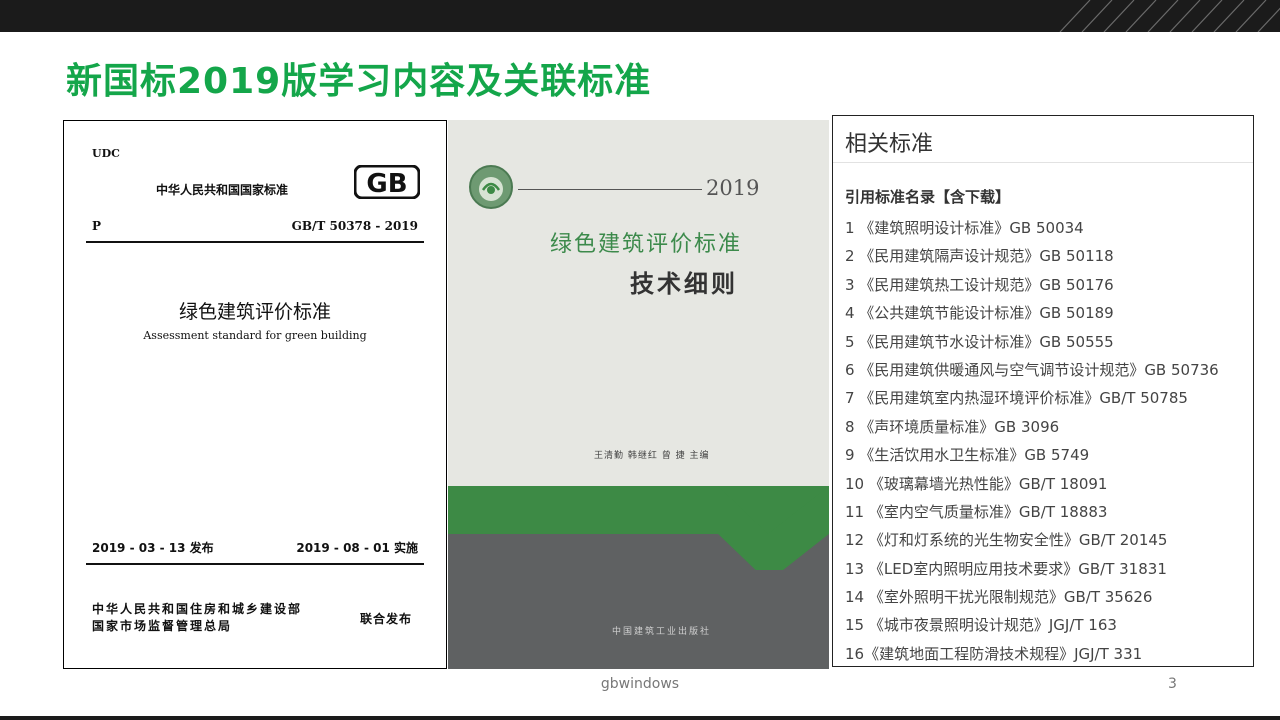 The height and width of the screenshot is (720, 1280). Describe the element at coordinates (1006, 568) in the screenshot. I see `list-item: 13 《LED室内照明应用技术要求》GB/T 31831` at that location.